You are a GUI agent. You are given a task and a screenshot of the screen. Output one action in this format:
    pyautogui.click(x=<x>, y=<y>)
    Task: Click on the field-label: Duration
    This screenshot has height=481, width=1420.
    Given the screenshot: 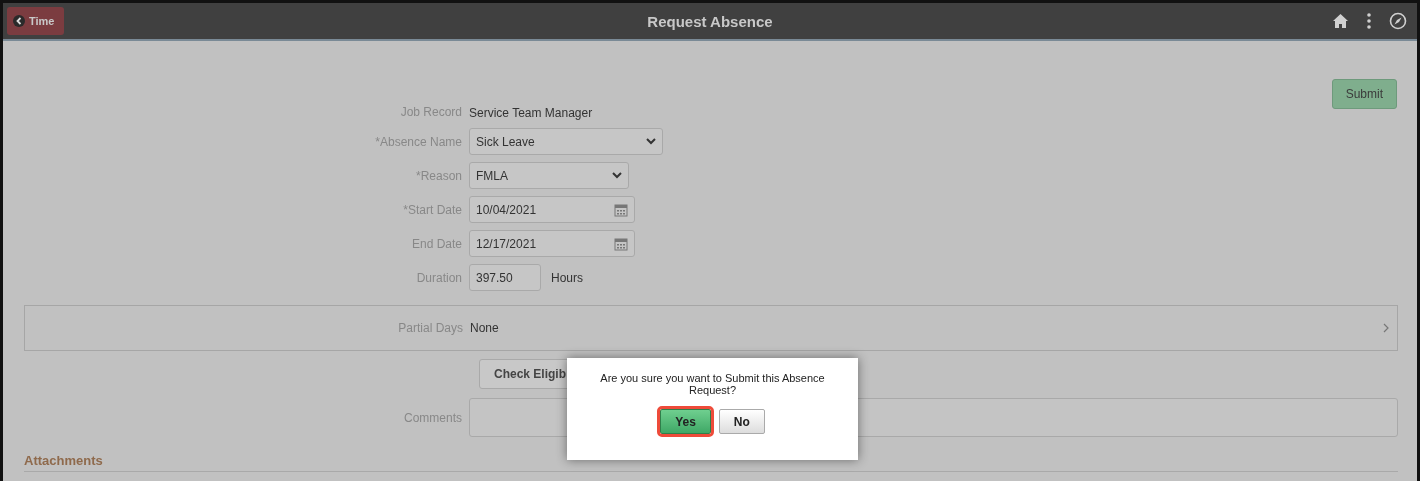 What is the action you would take?
    pyautogui.click(x=439, y=277)
    